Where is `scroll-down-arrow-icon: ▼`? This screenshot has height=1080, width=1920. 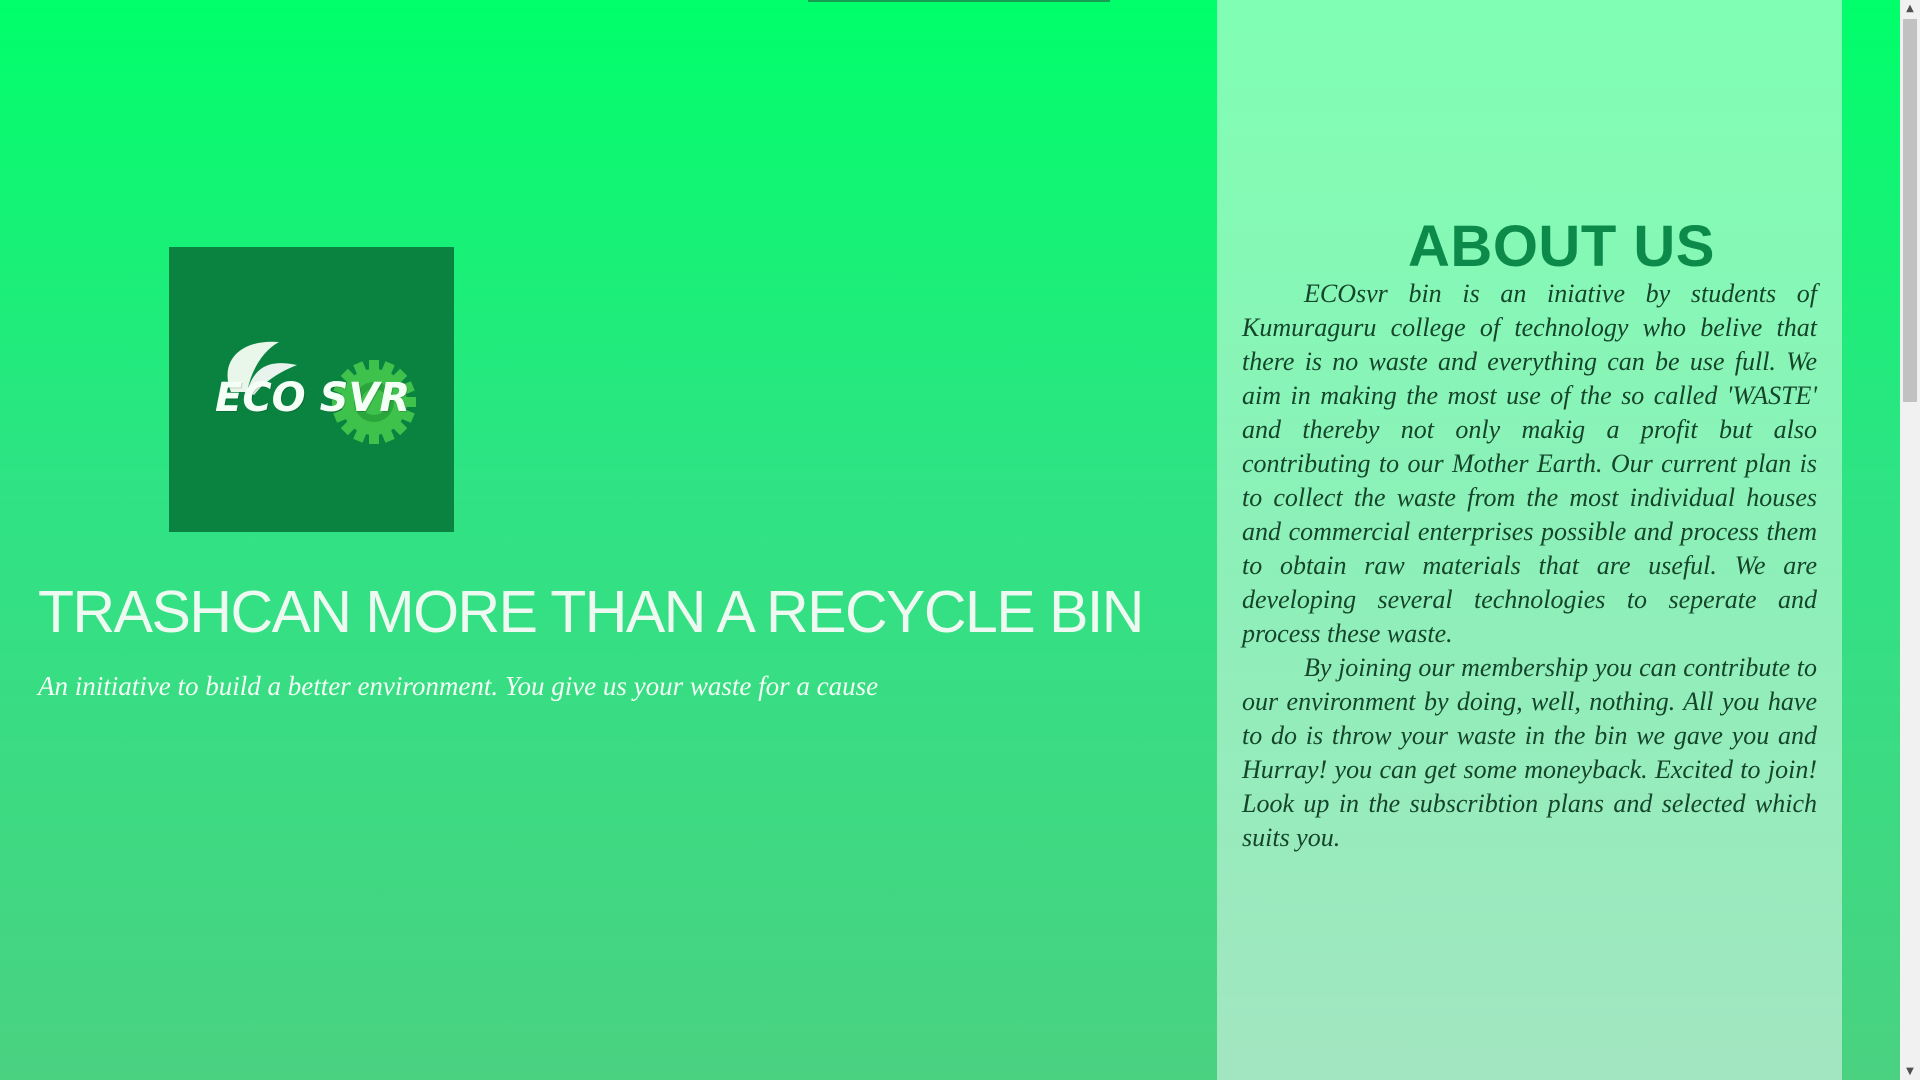
scroll-down-arrow-icon: ▼ is located at coordinates (1910, 1071).